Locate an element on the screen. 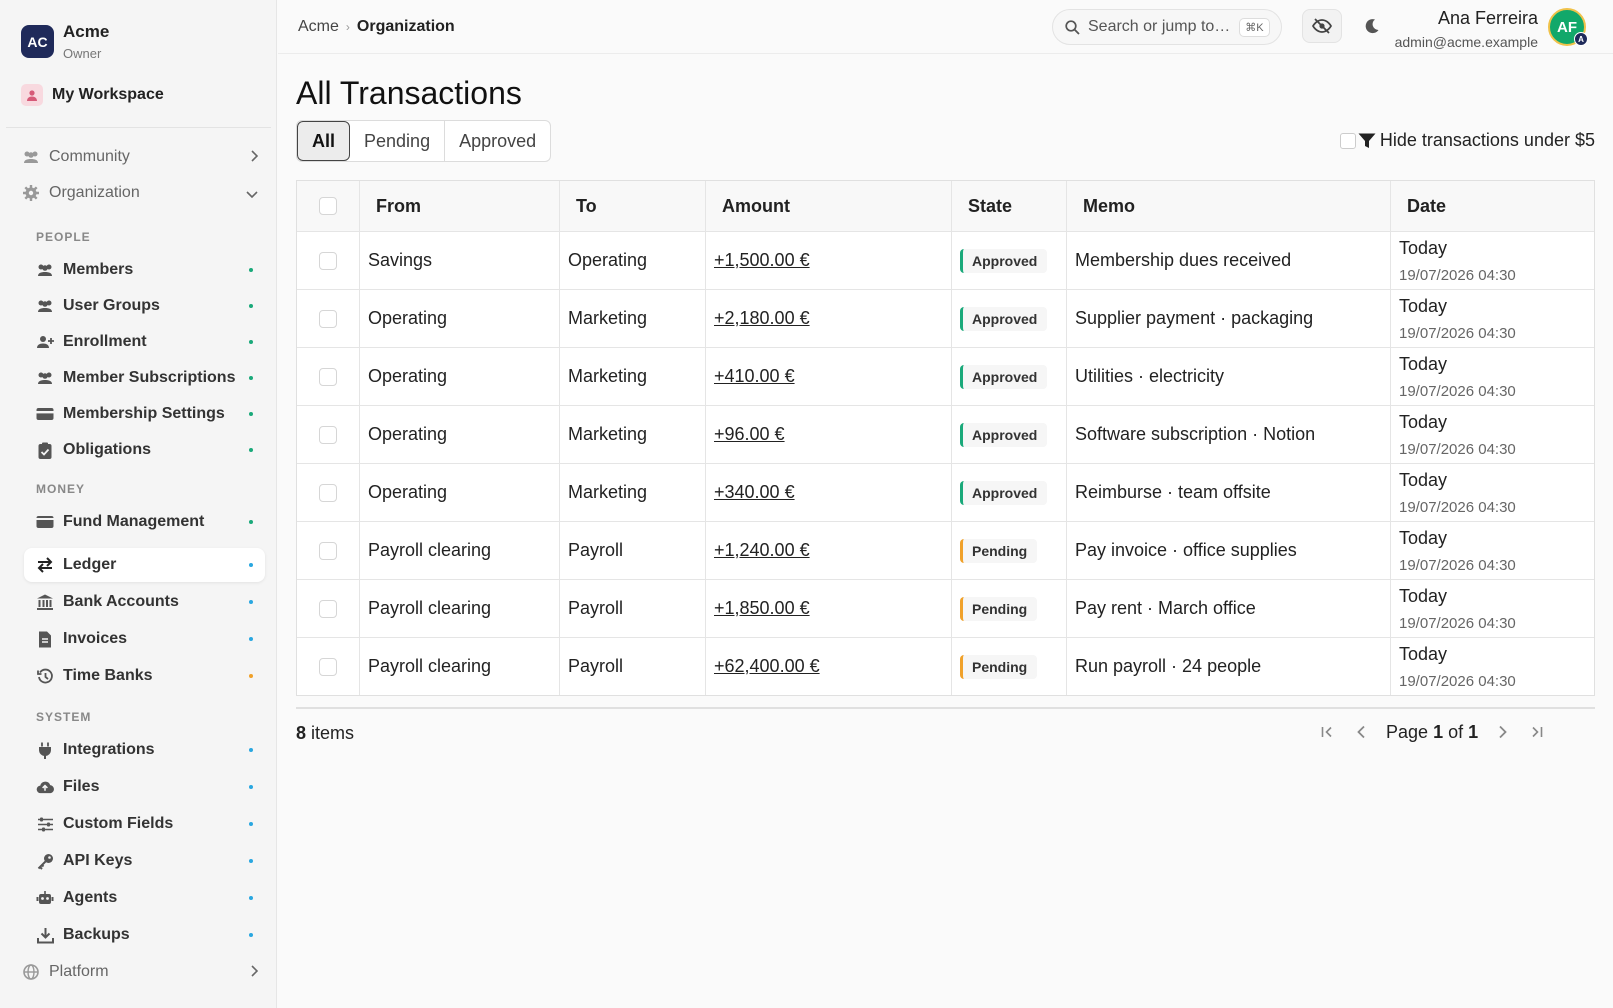  column-header-memo: Memo is located at coordinates (1229, 206).